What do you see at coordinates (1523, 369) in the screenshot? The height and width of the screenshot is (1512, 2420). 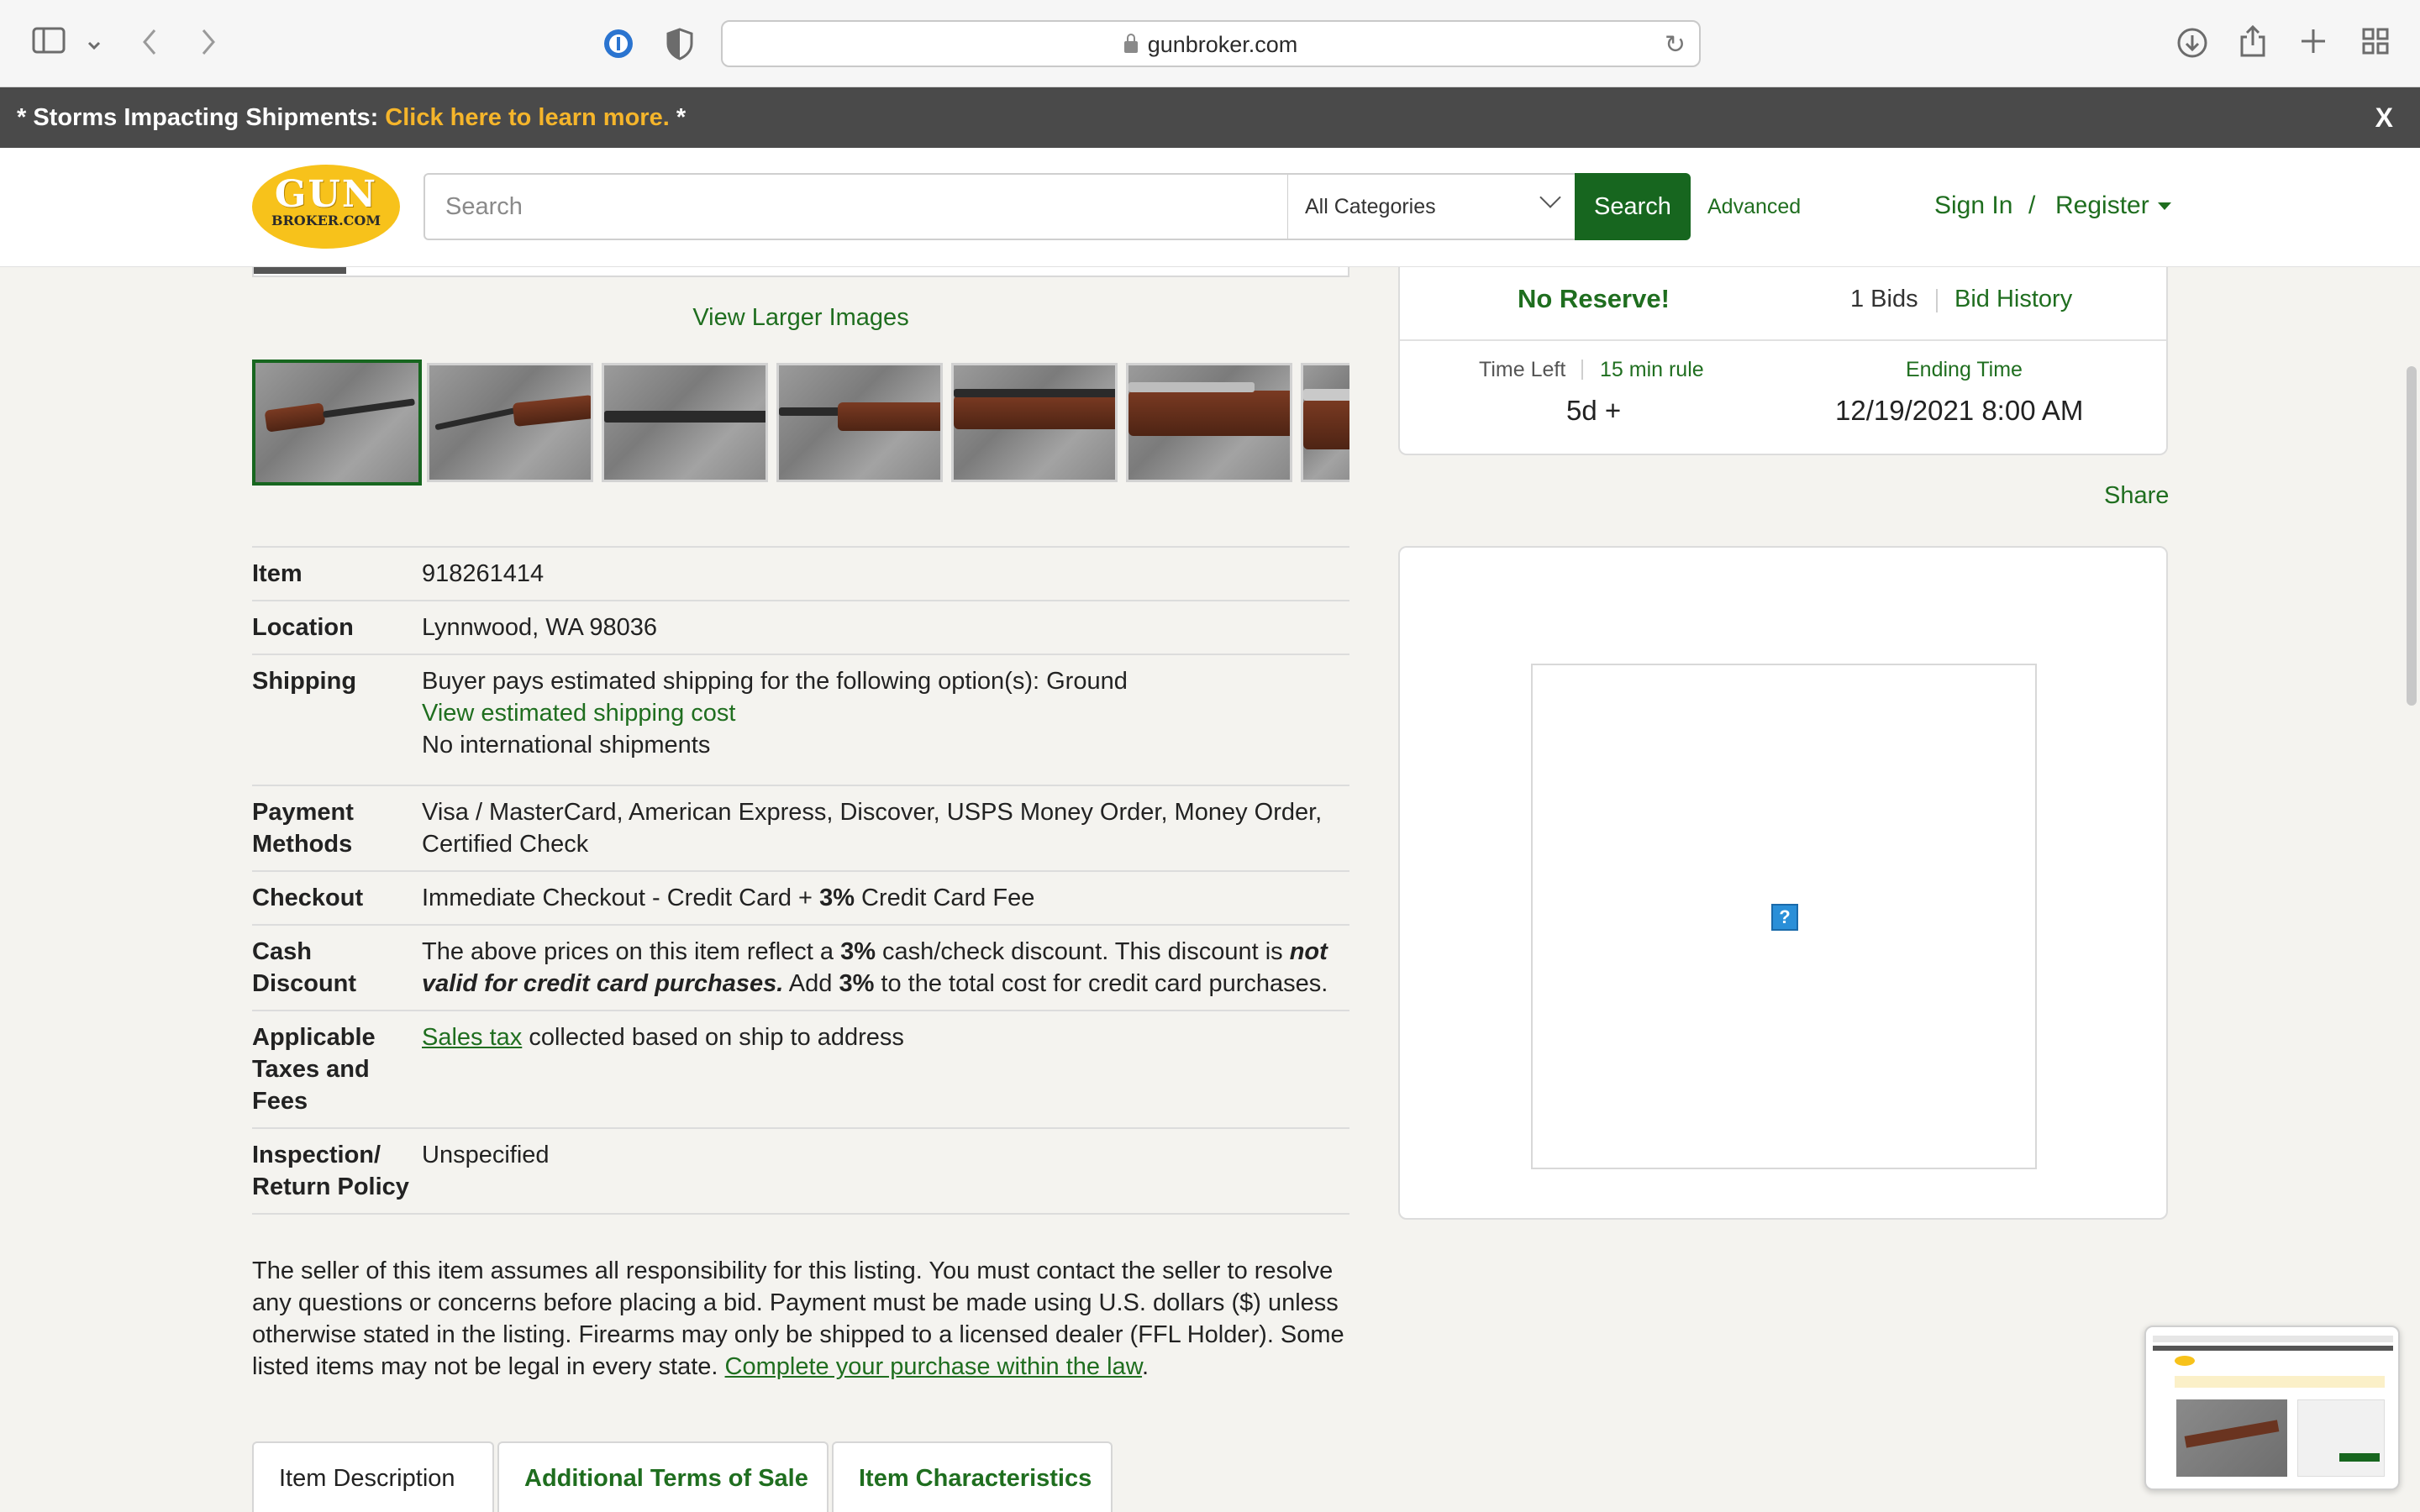 I see `time-left-label: Time Left` at bounding box center [1523, 369].